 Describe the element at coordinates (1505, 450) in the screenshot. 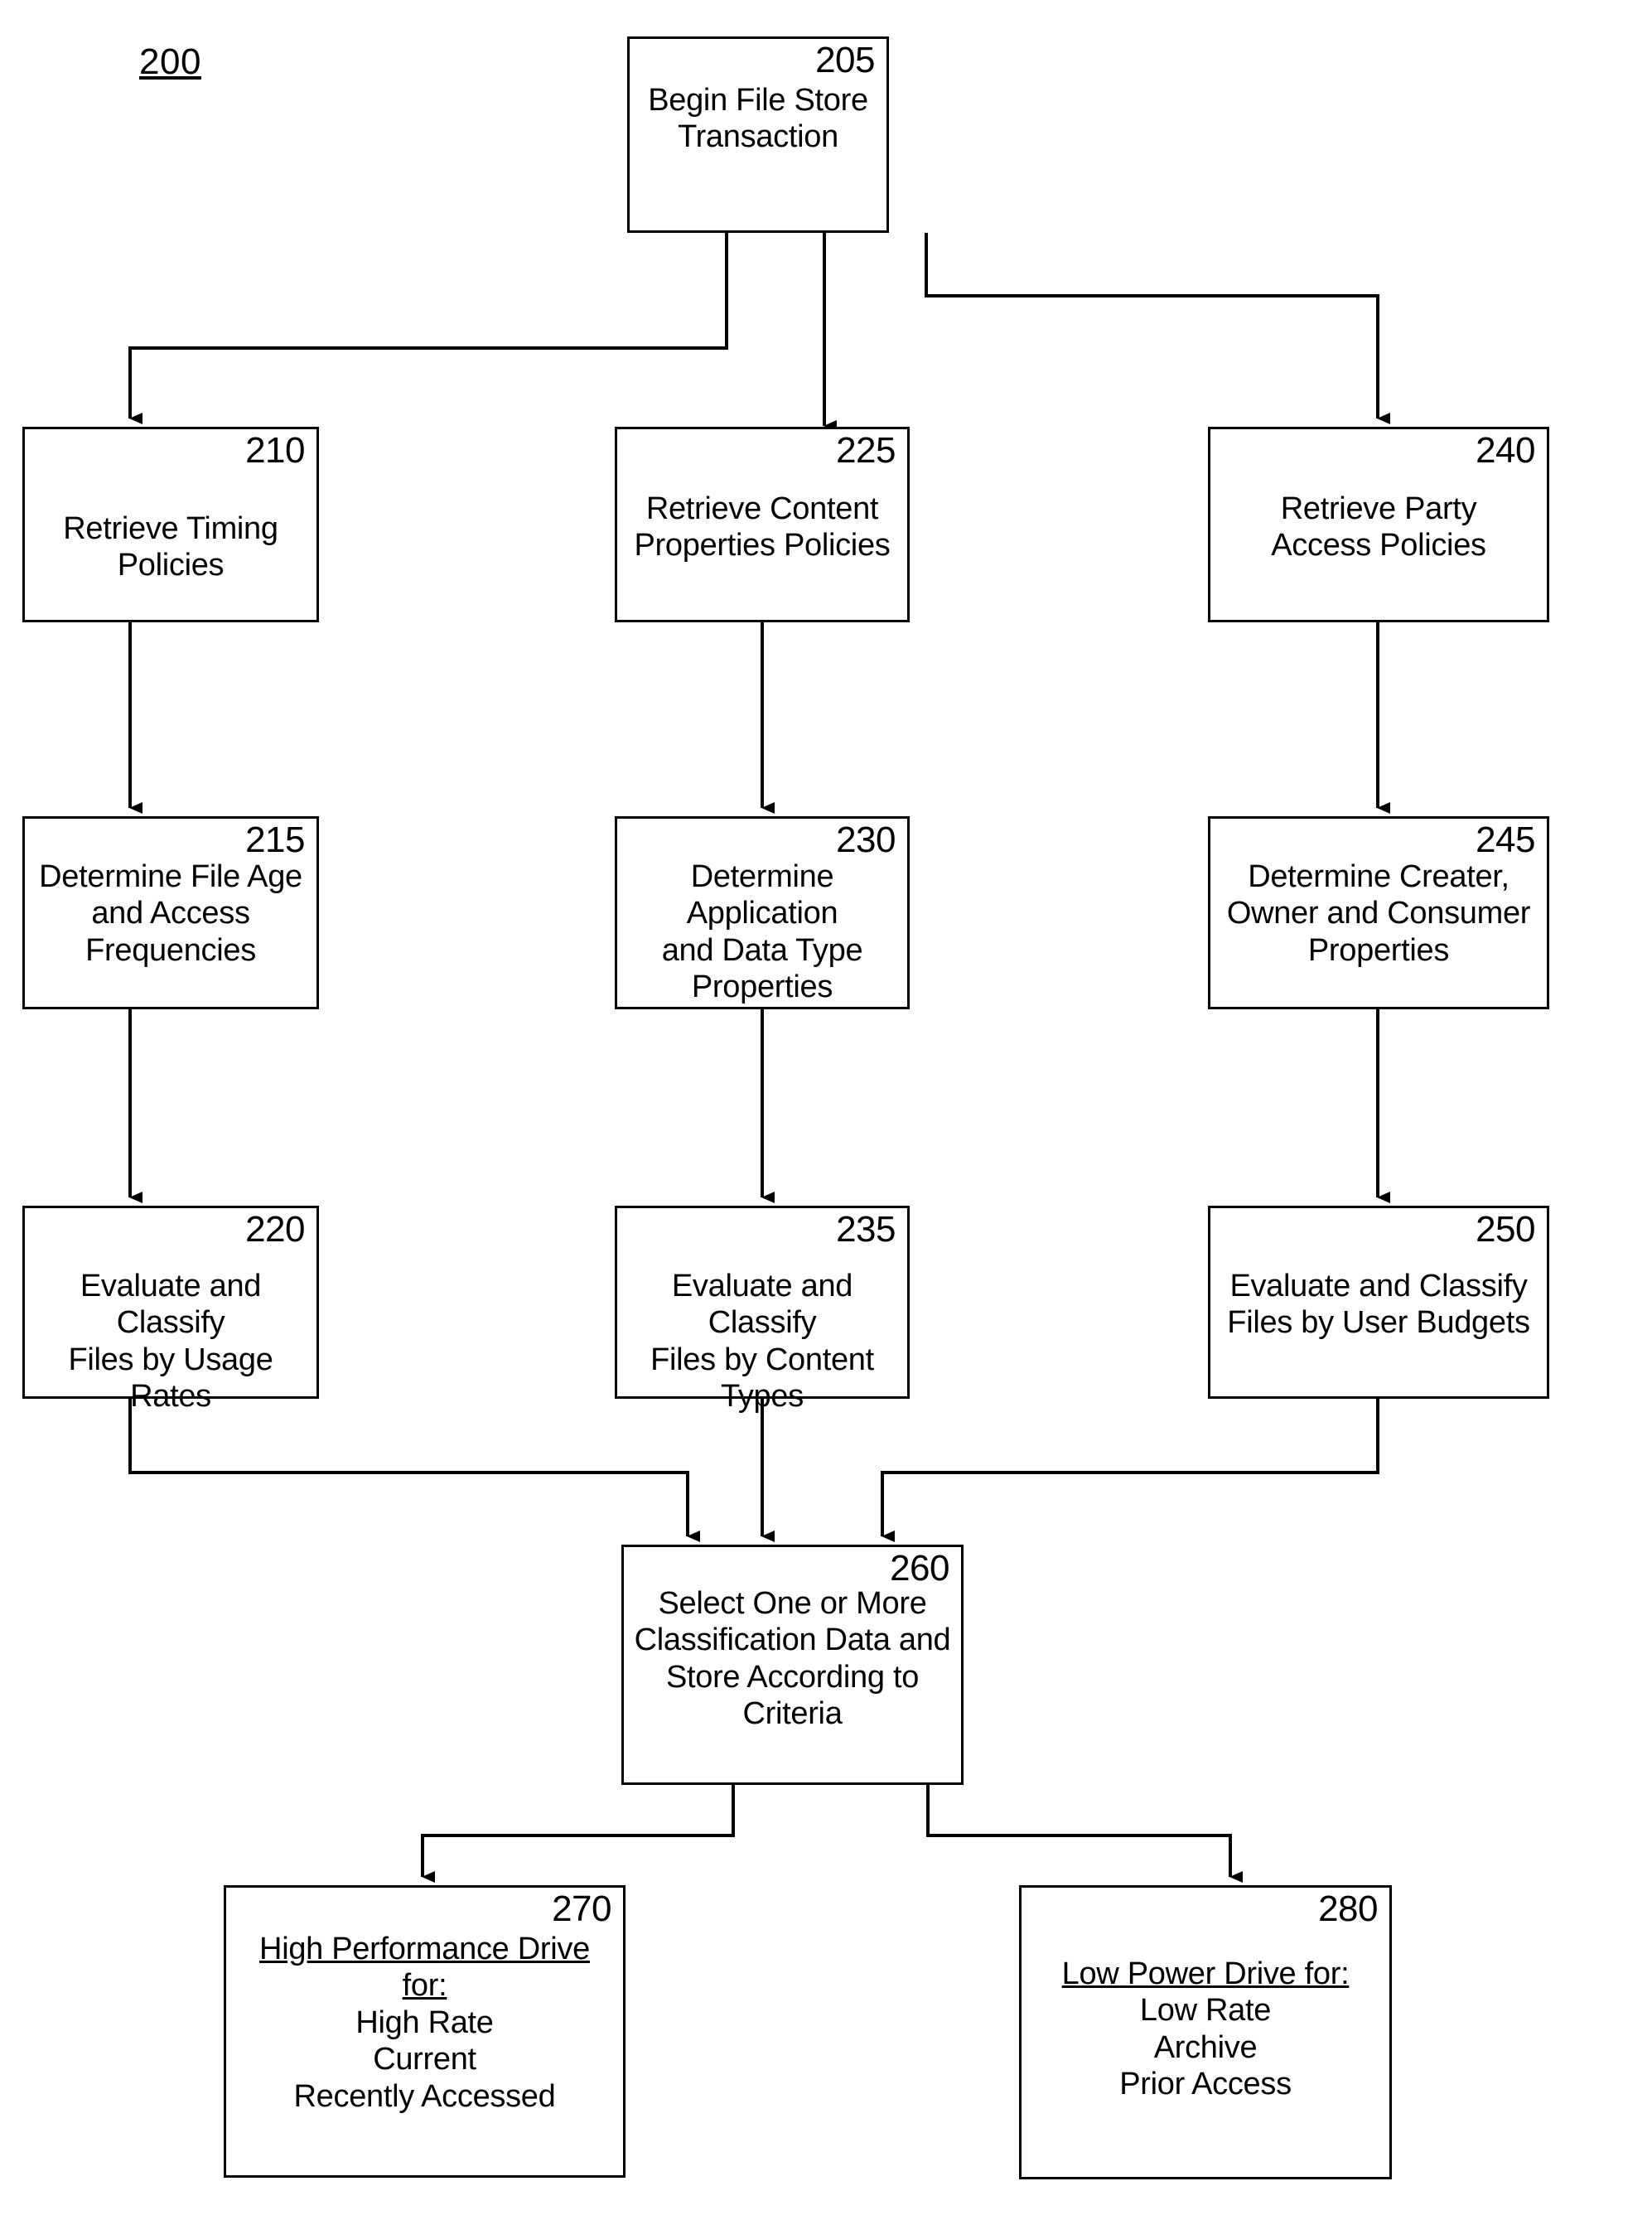

I see `step-reference-number: 240` at that location.